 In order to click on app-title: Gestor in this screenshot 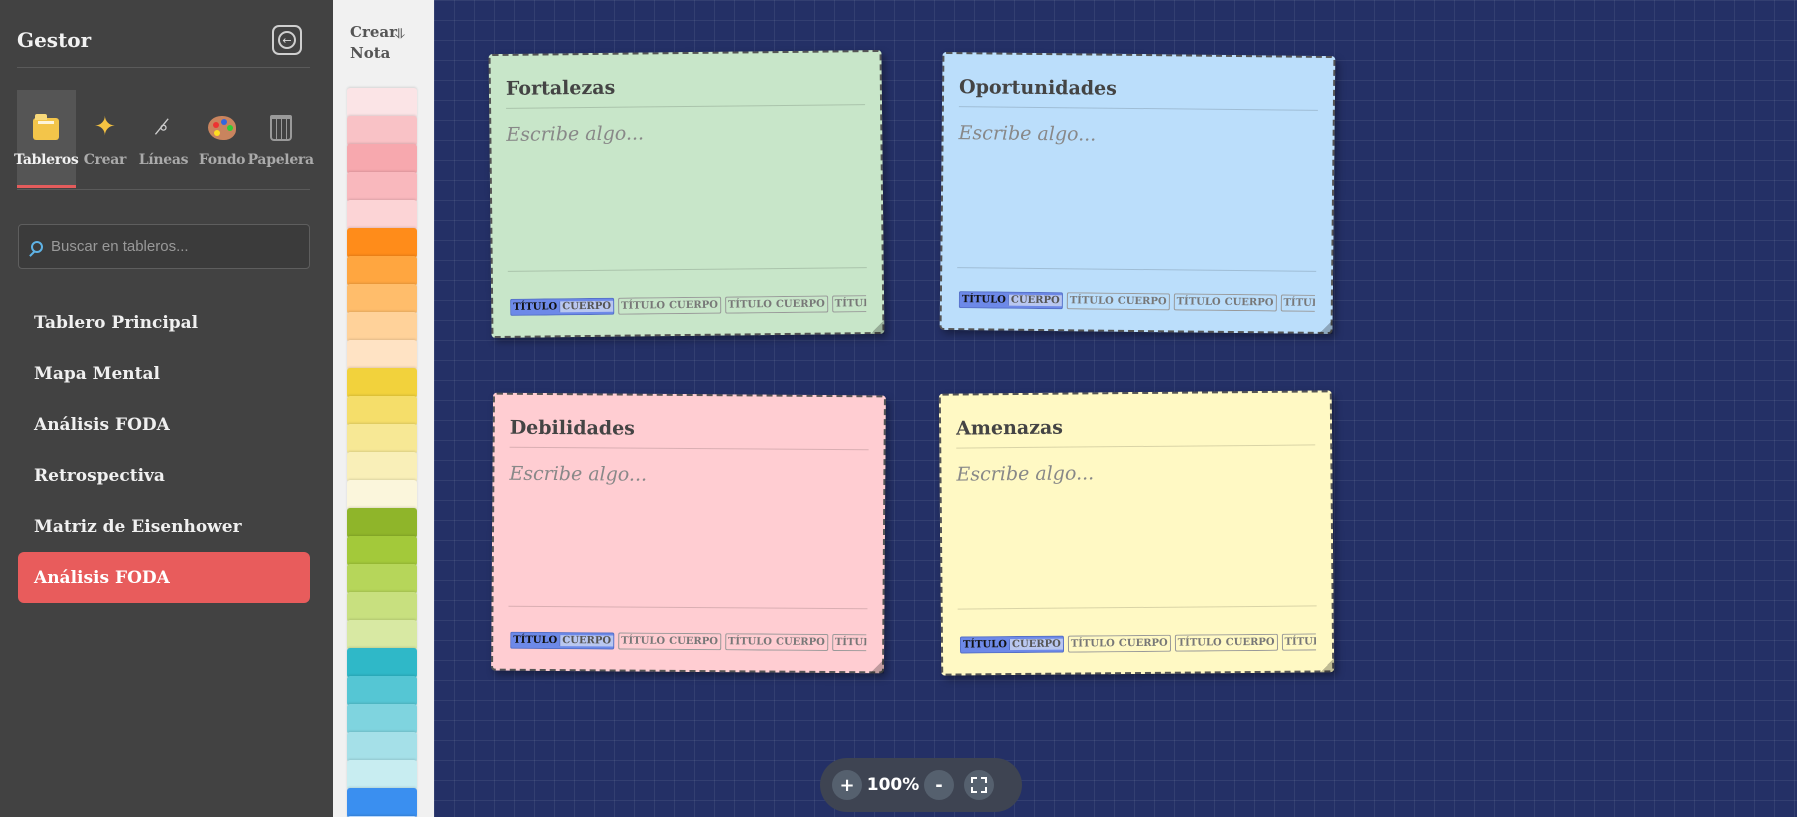, I will do `click(54, 40)`.